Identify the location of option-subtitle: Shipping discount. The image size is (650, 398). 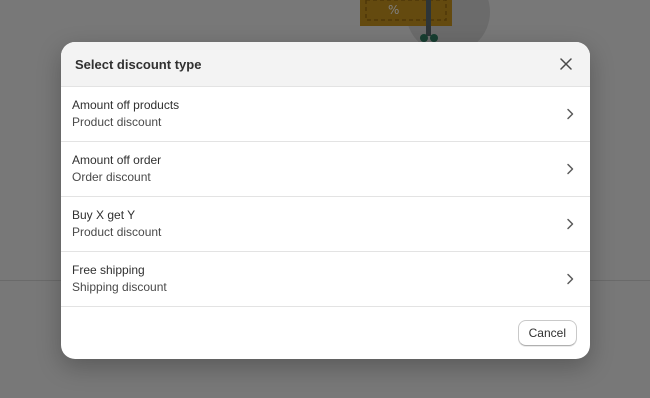
(119, 287).